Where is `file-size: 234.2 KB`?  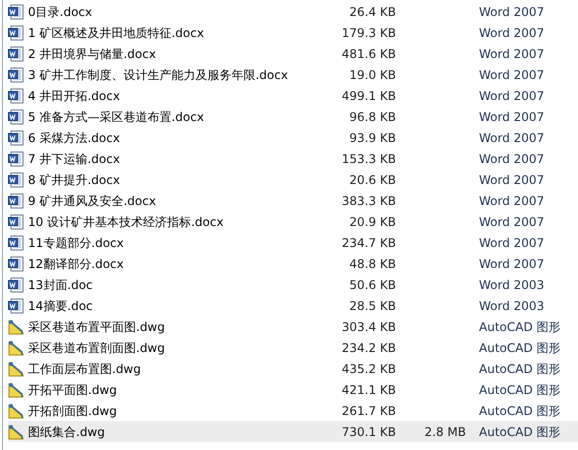
file-size: 234.2 KB is located at coordinates (368, 348).